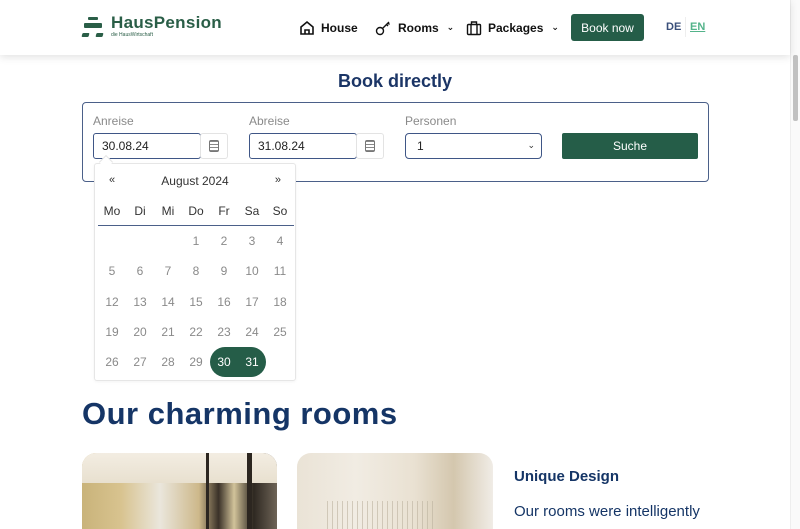 This screenshot has height=529, width=800. I want to click on calendar-day: 14, so click(168, 302).